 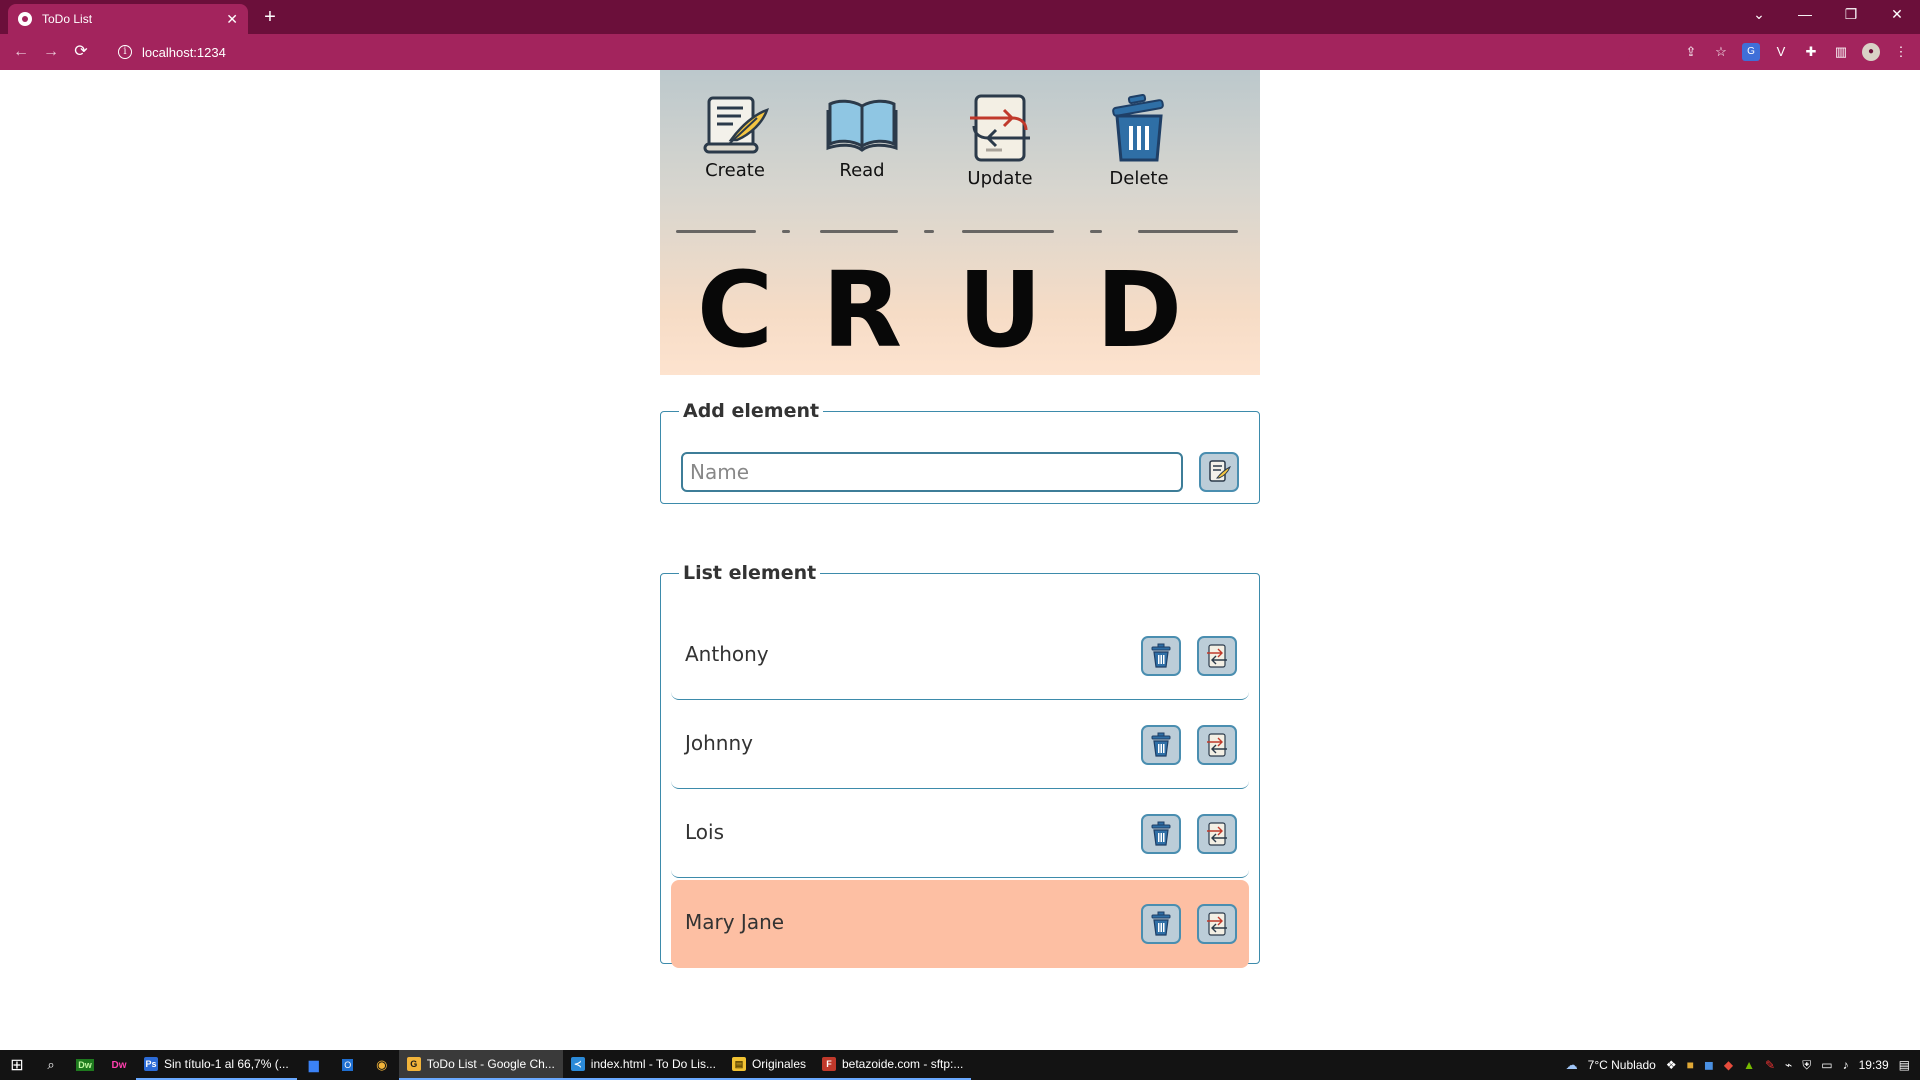 I want to click on chrome-icon: ◉, so click(x=382, y=1065).